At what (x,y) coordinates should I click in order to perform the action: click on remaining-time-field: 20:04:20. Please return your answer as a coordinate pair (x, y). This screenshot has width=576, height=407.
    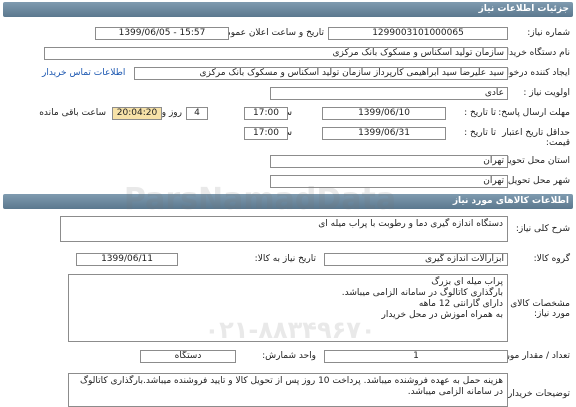
    Looking at the image, I should click on (137, 113).